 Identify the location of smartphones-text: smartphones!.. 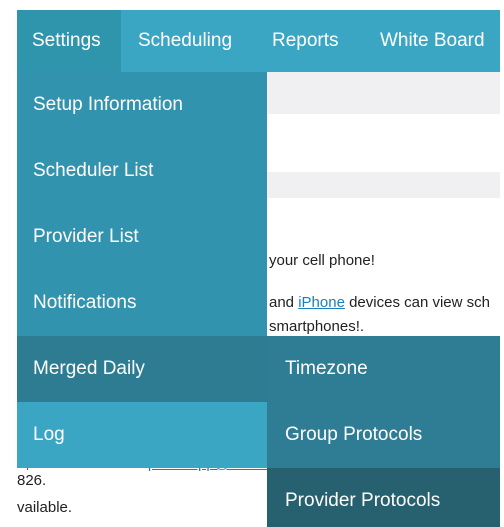
(317, 326).